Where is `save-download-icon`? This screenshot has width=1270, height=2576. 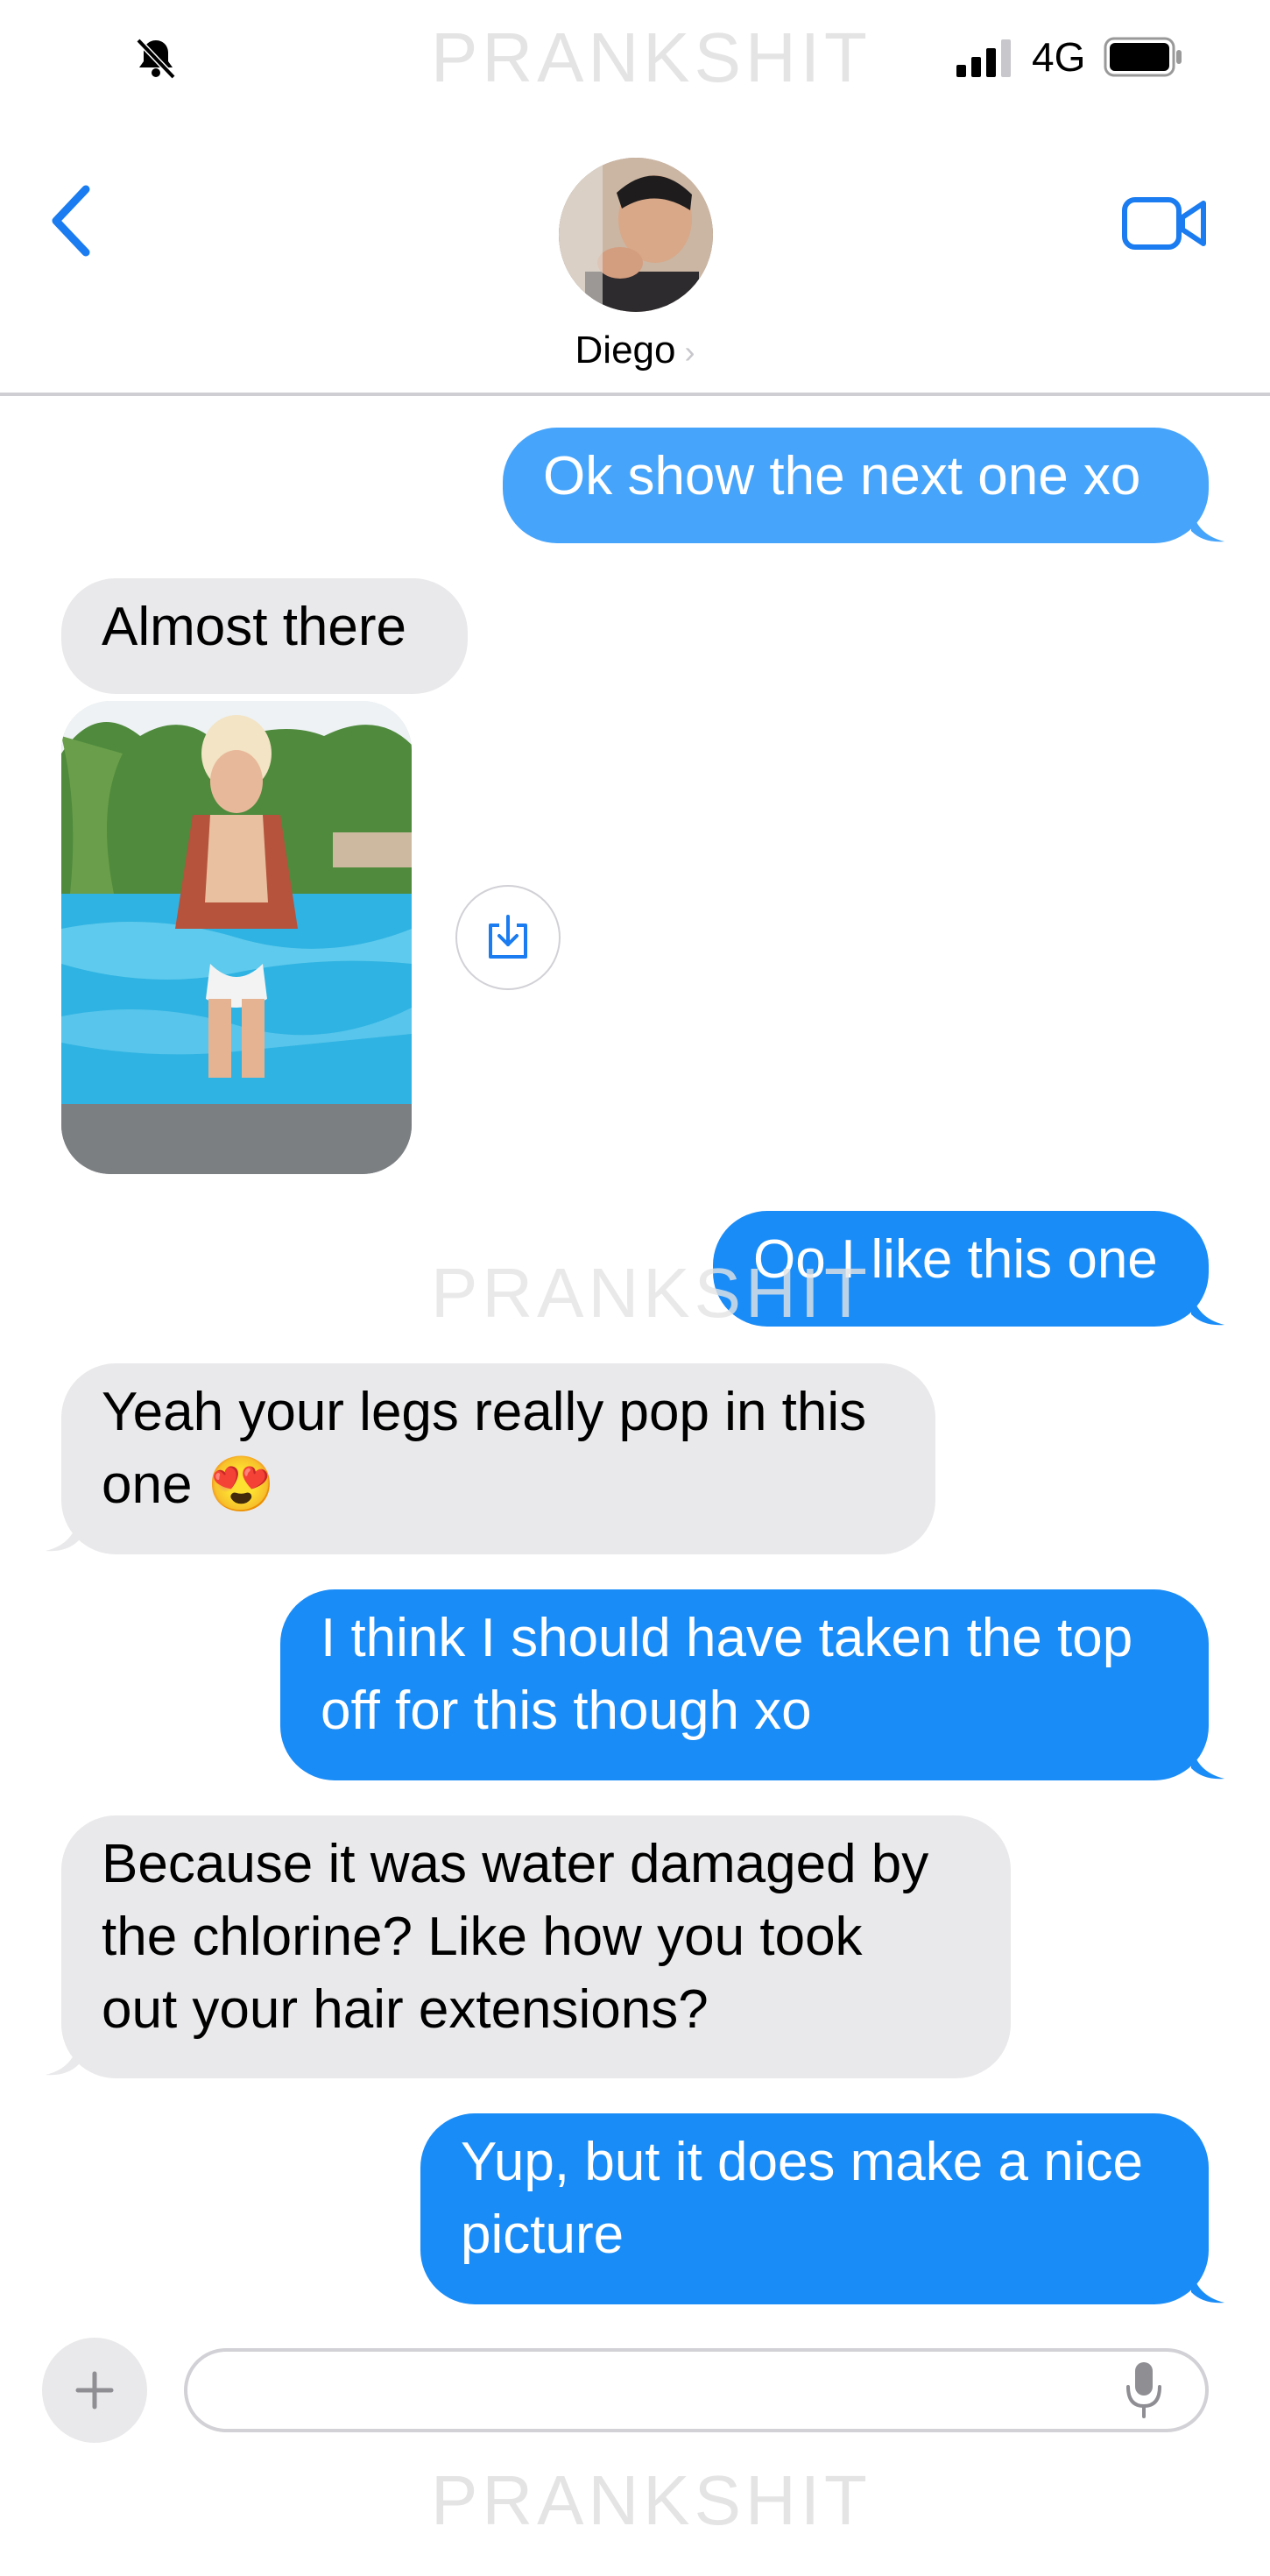
save-download-icon is located at coordinates (508, 937).